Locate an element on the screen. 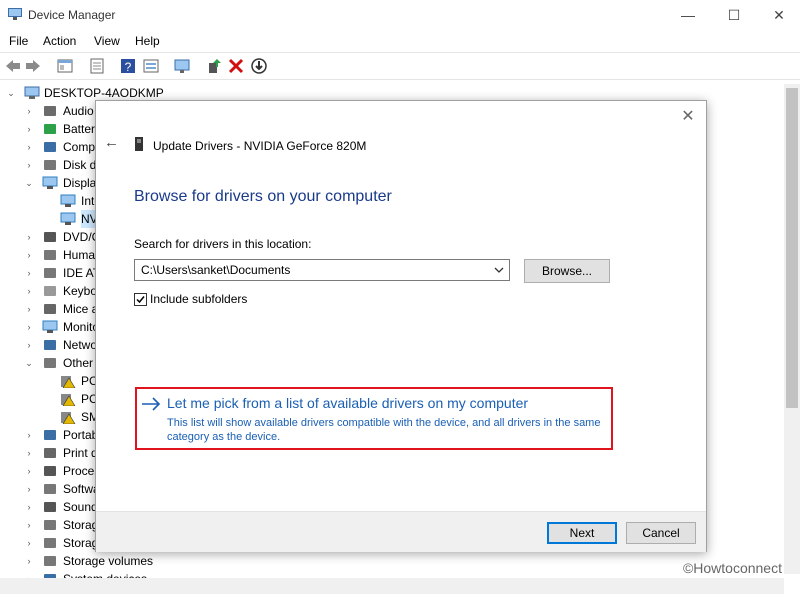 The width and height of the screenshot is (800, 600). mouse-icon is located at coordinates (50, 309).